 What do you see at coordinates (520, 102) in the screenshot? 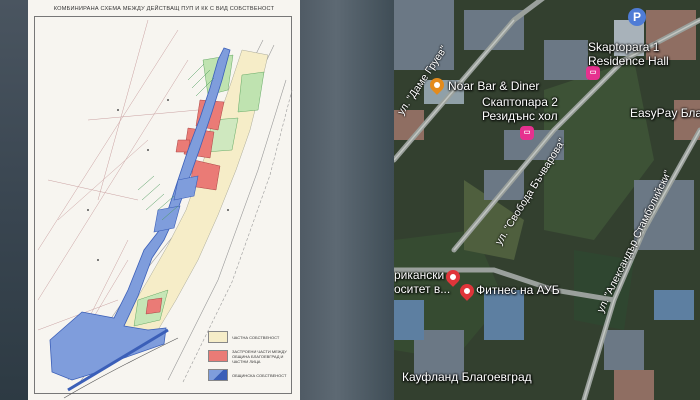
I see `place-label-skaptopara-2: Скаптопара 2` at bounding box center [520, 102].